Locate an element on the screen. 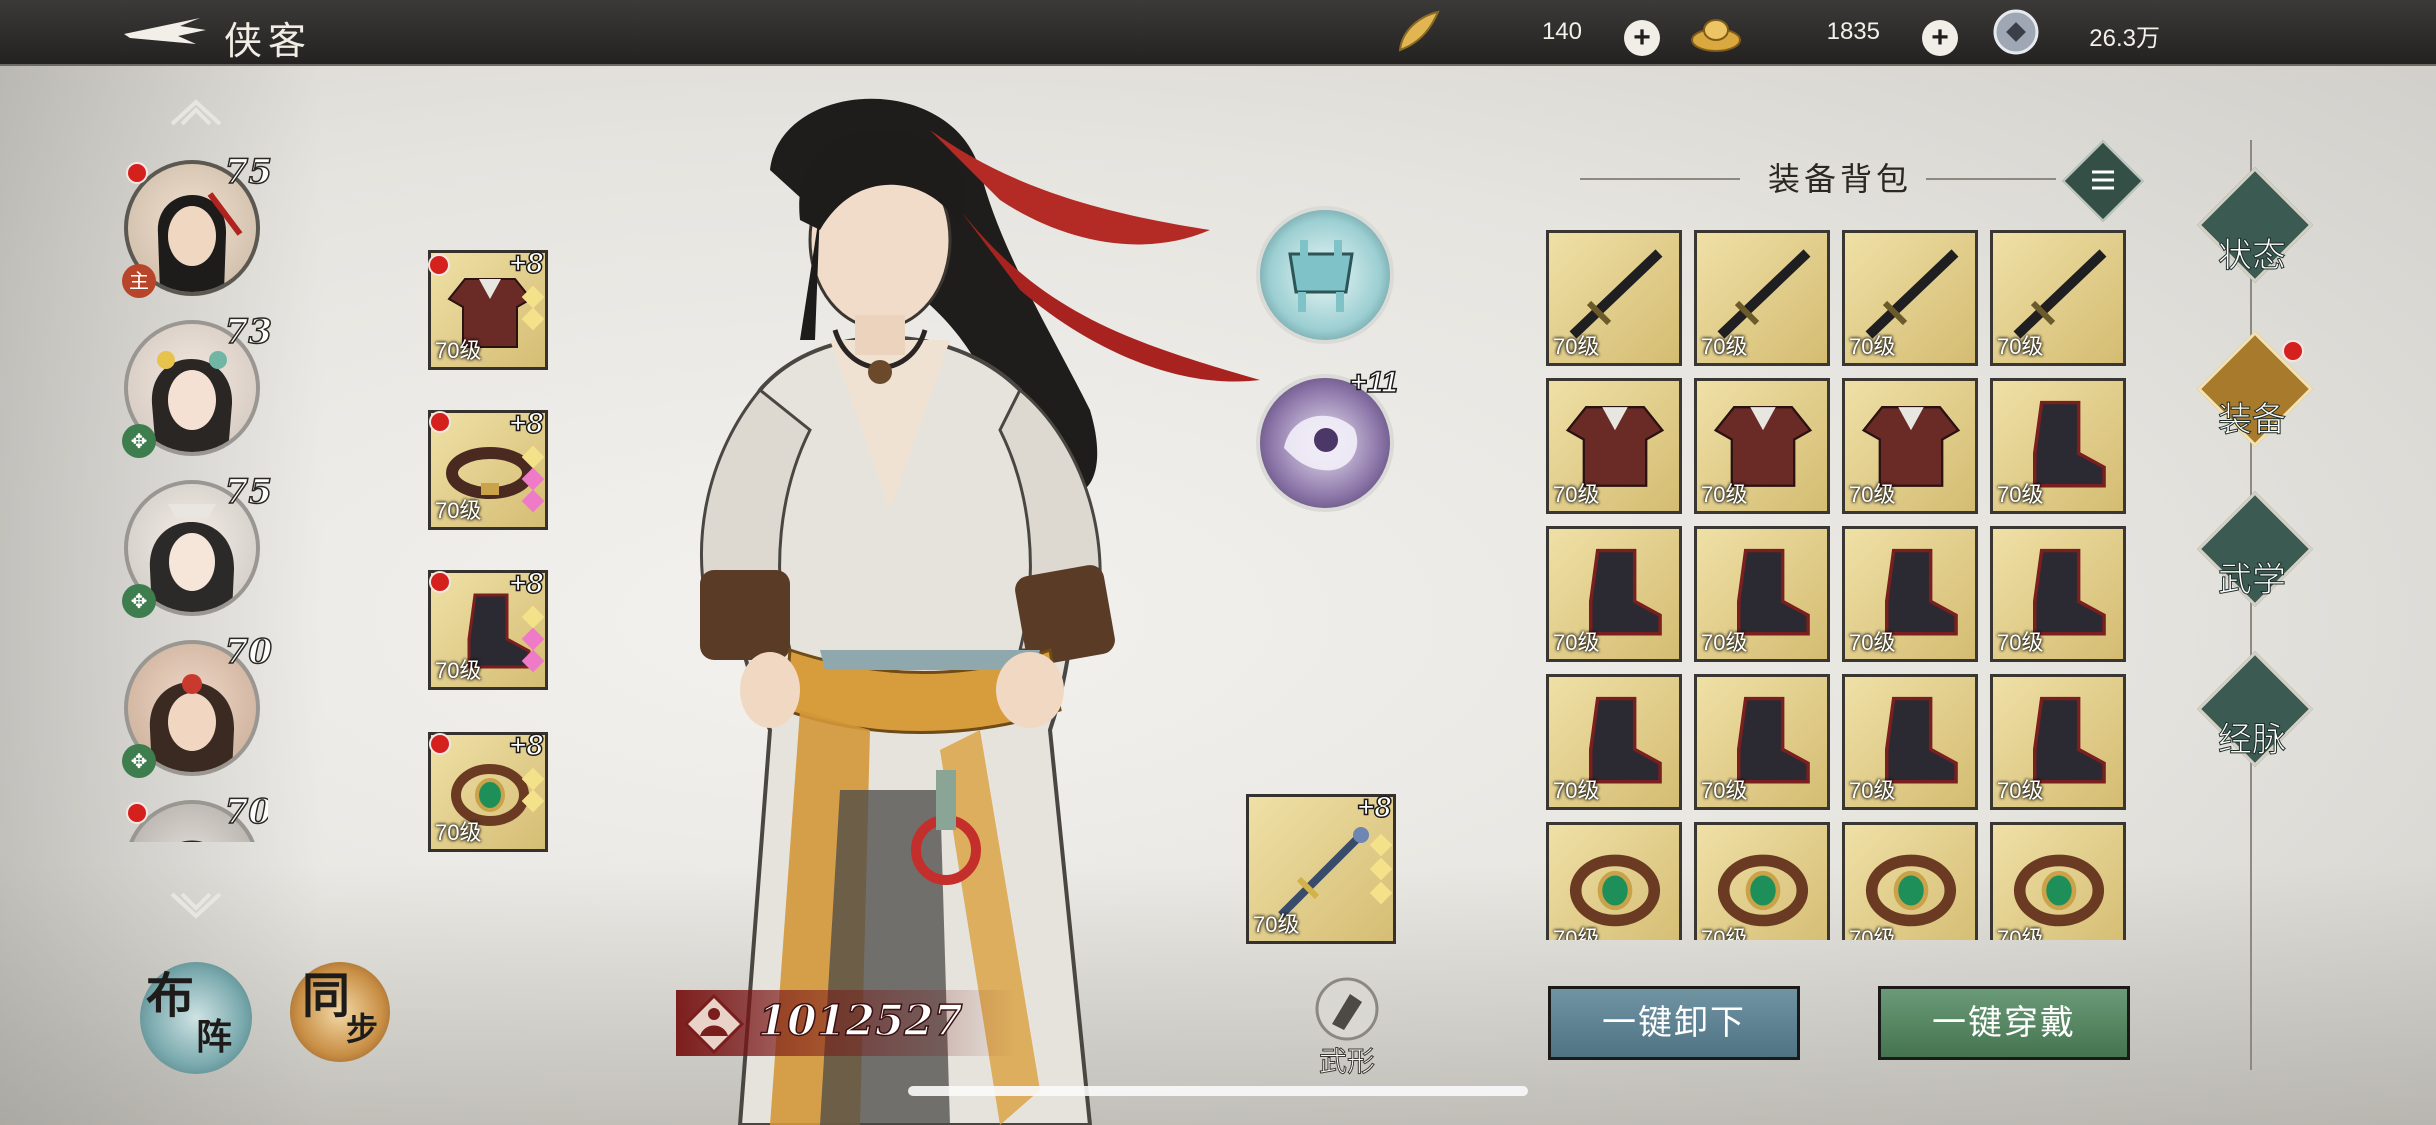 The image size is (2436, 1125). top-bar: 侠客 140 + 1835 + 26.3万 is located at coordinates (1218, 33).